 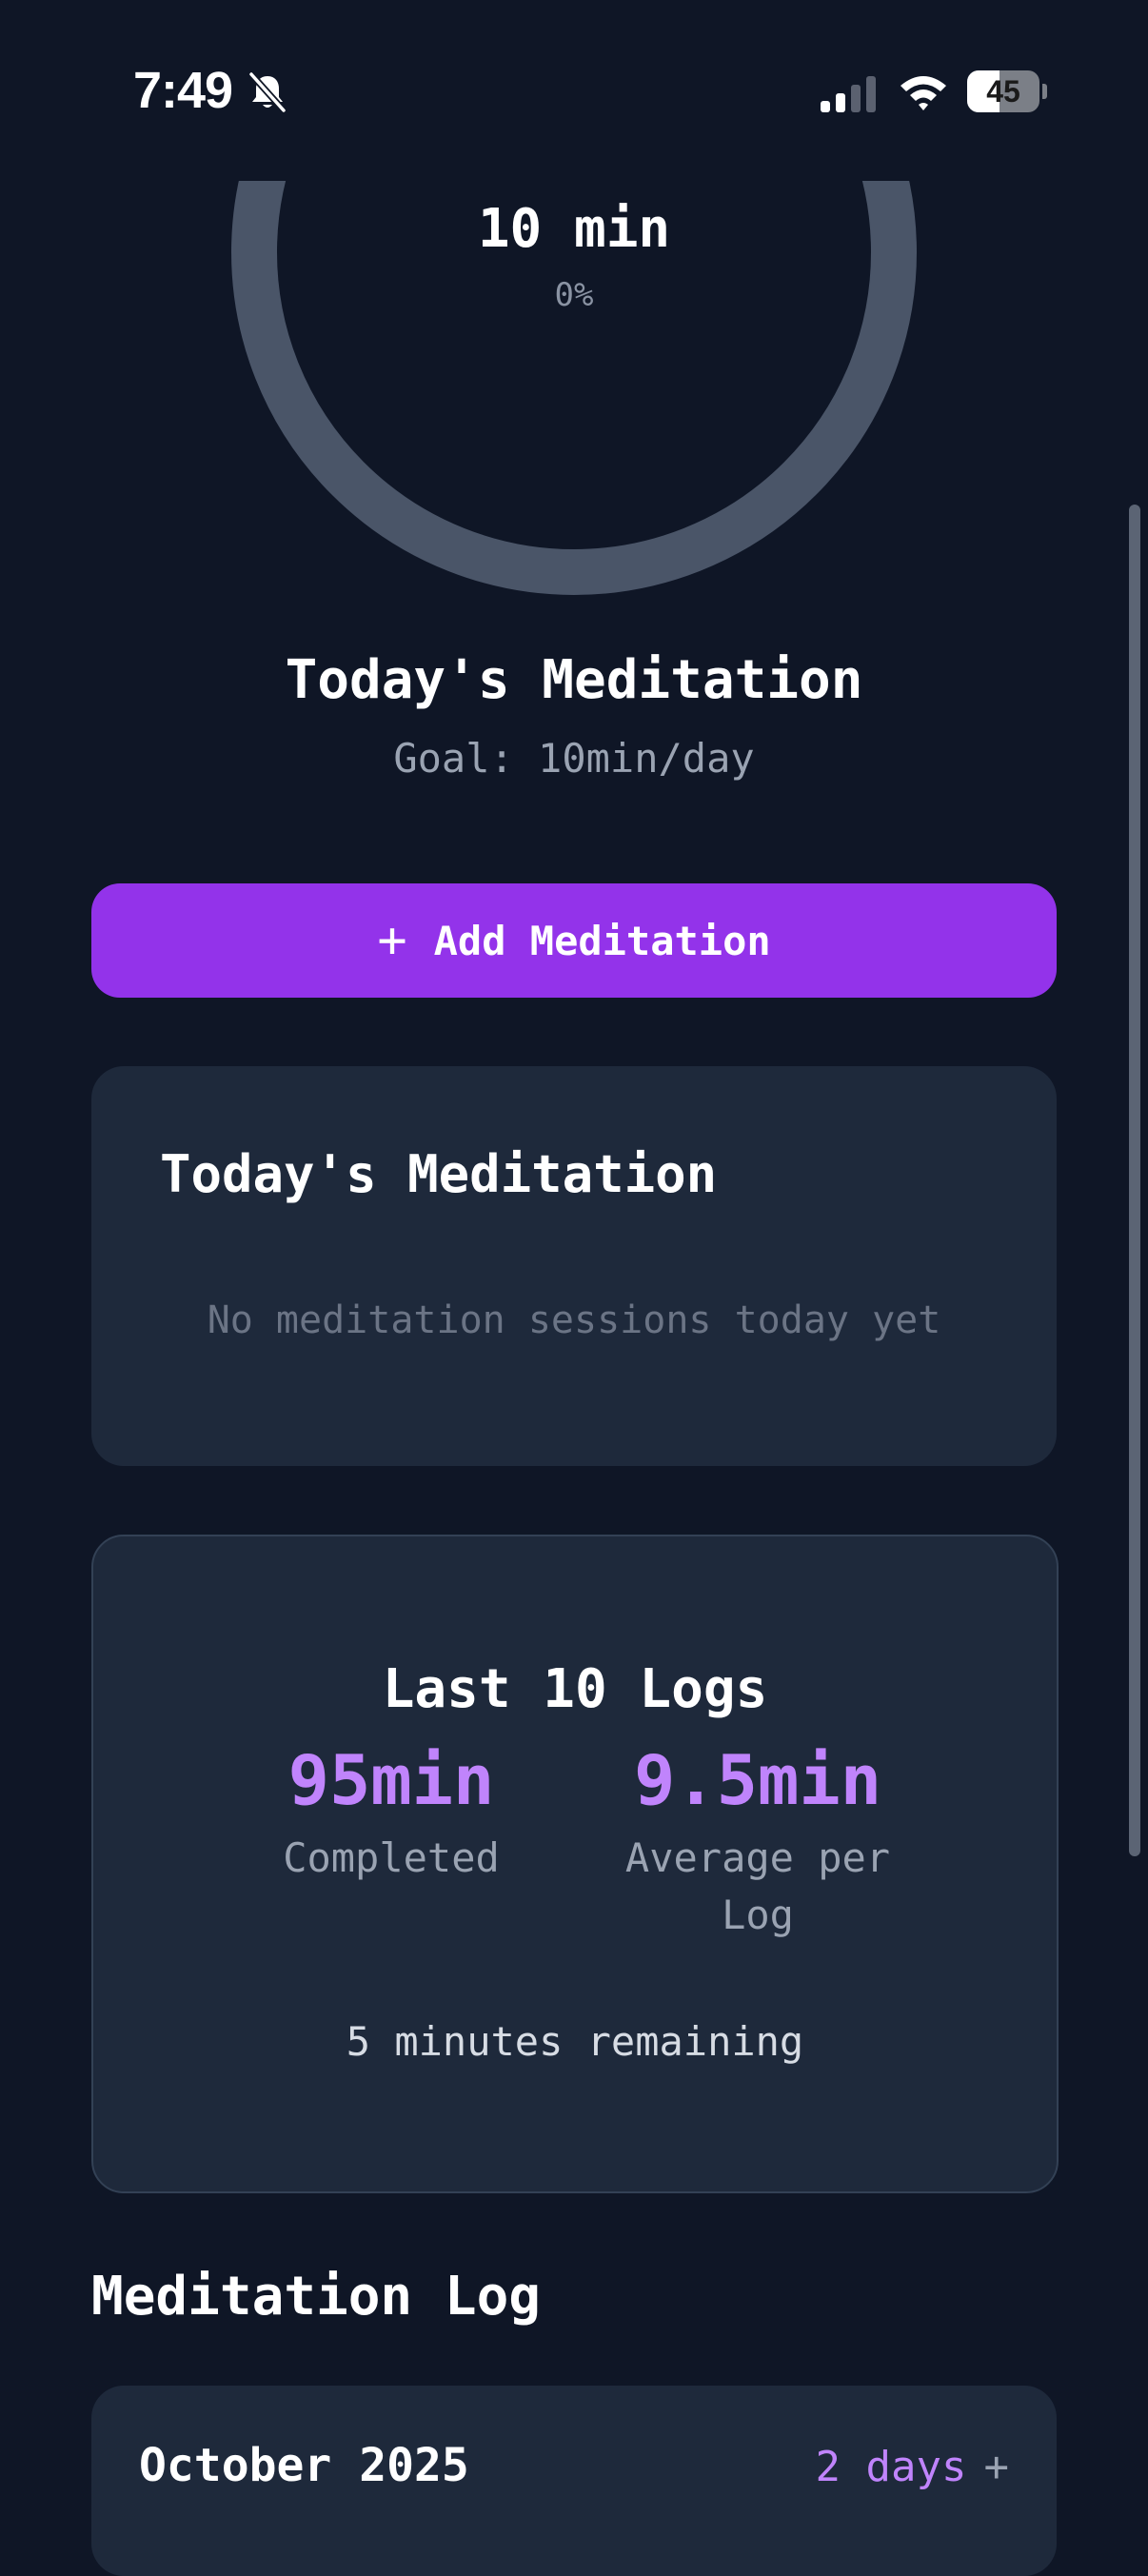 I want to click on today-card-title: Today's Meditation, so click(x=439, y=1174).